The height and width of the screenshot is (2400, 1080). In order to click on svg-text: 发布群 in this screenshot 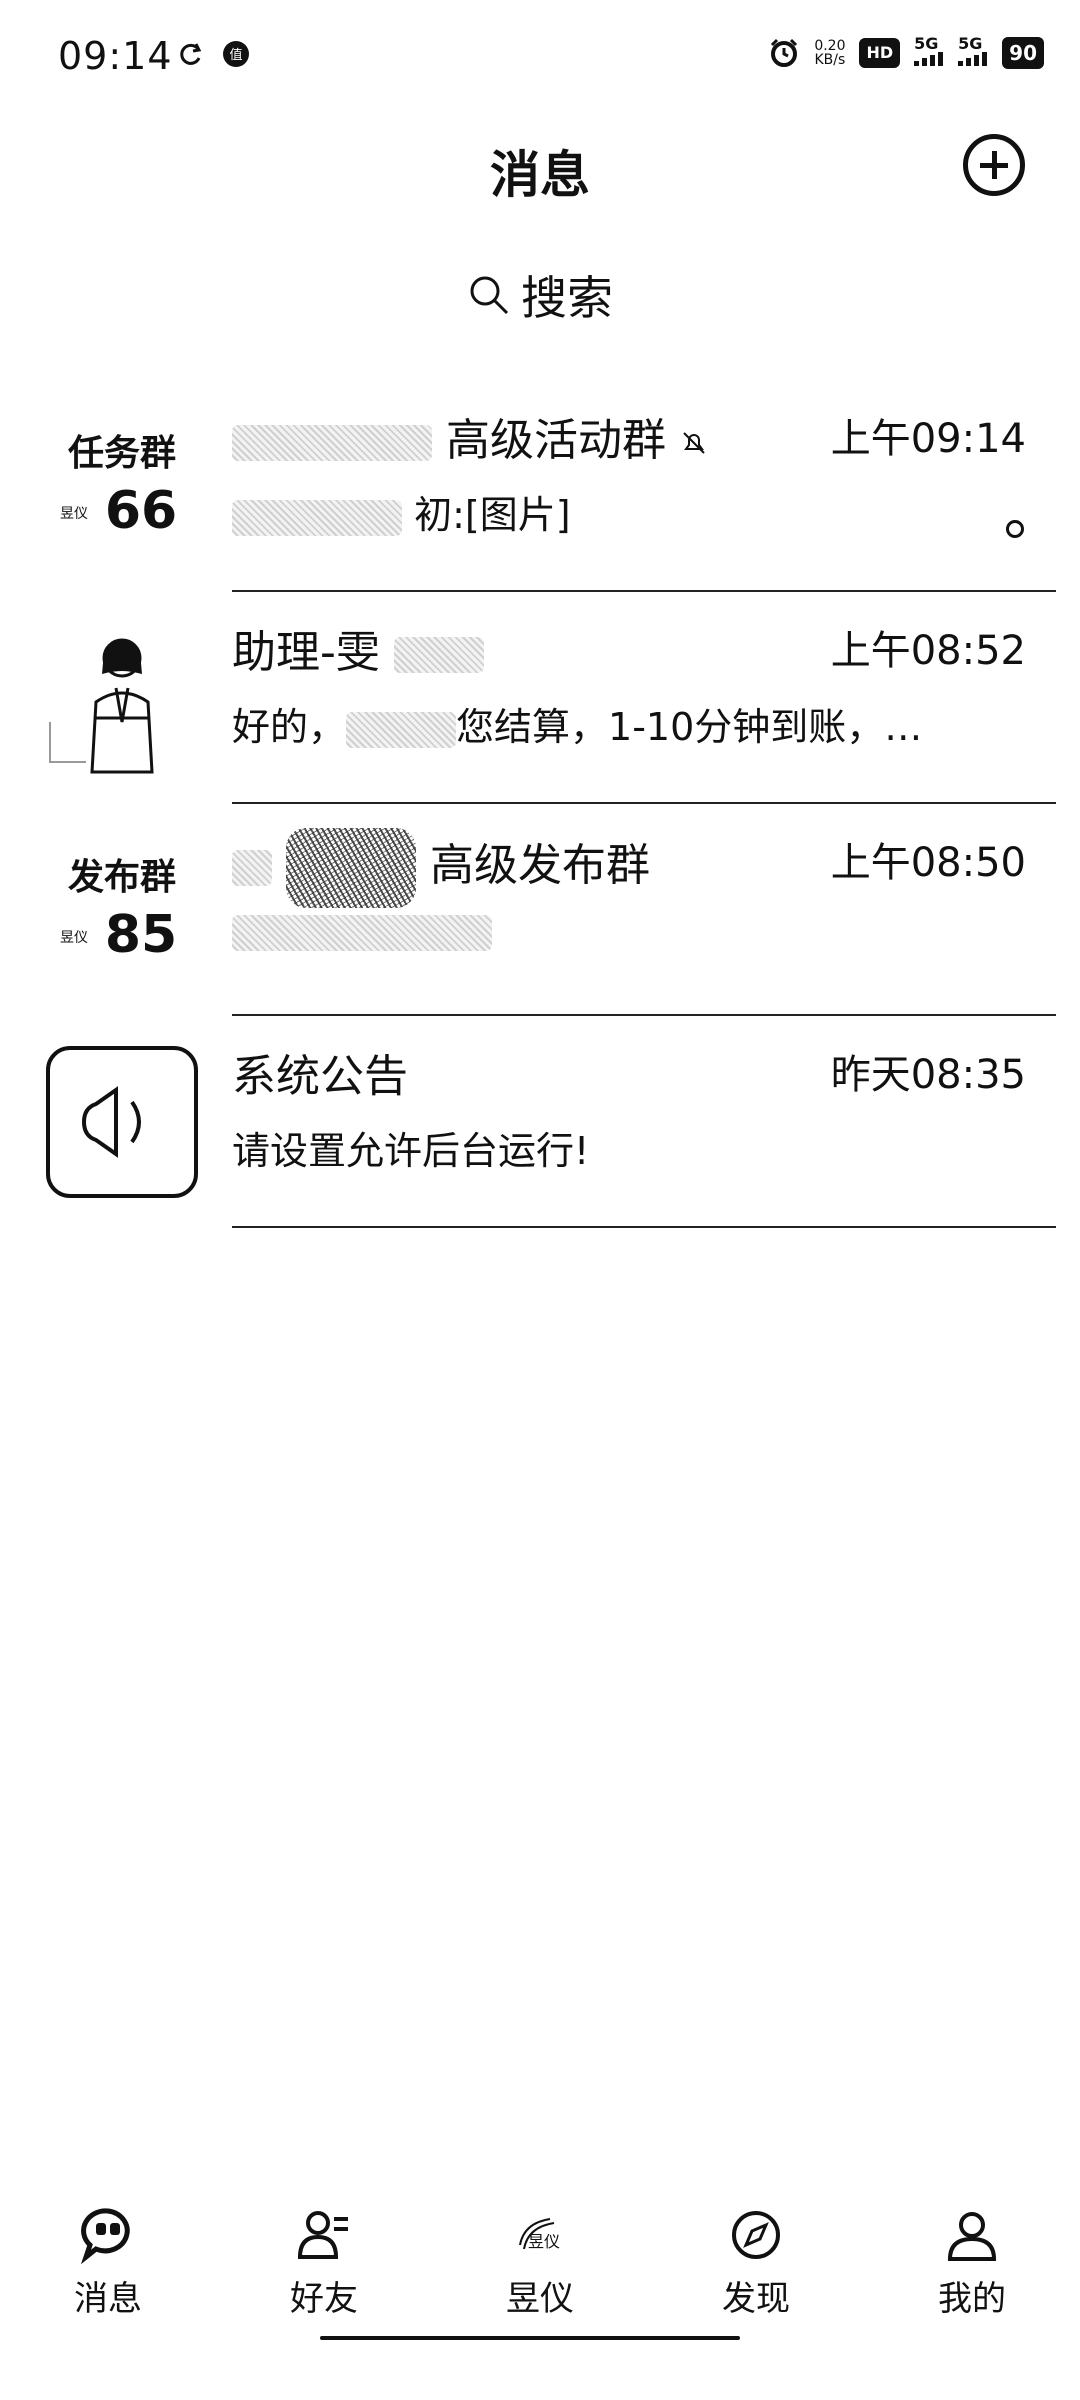, I will do `click(122, 877)`.